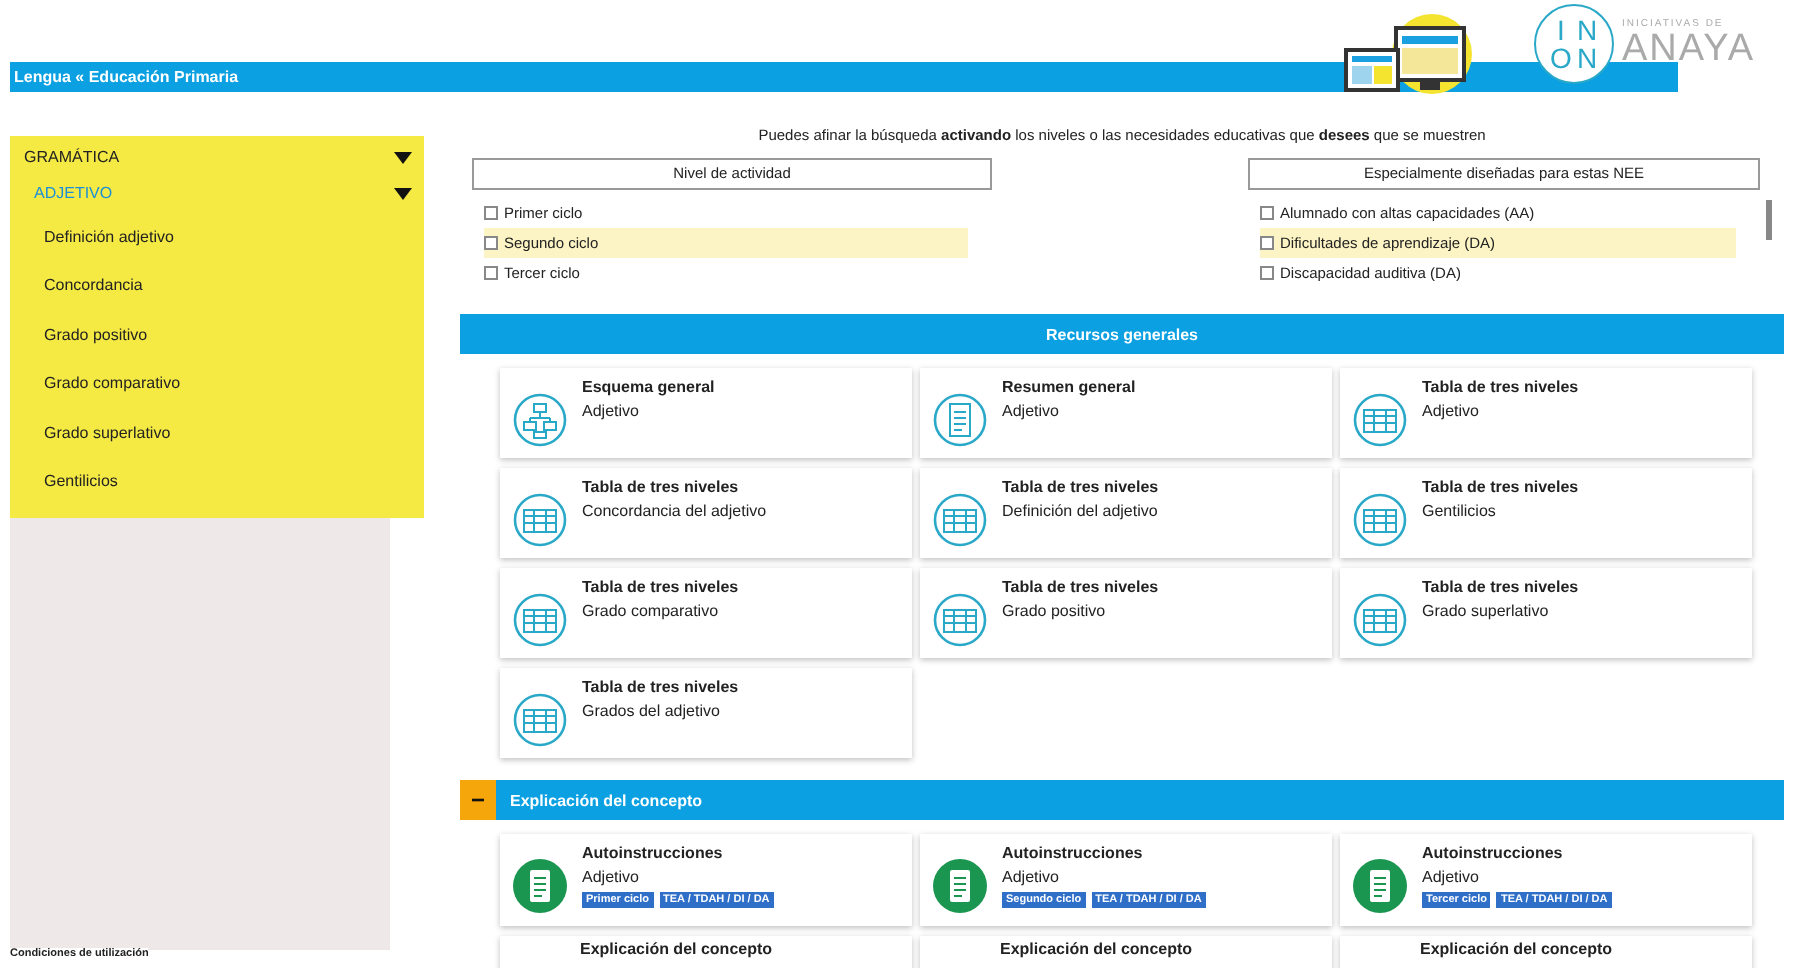  I want to click on sidebar-item: Grado comparativo, so click(217, 383).